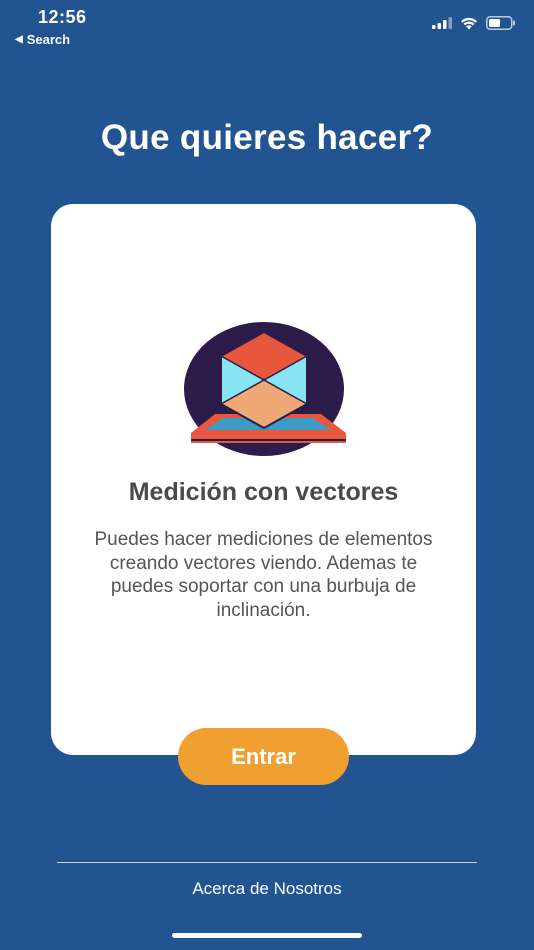 The image size is (534, 950). What do you see at coordinates (48, 39) in the screenshot?
I see `back-label: Search` at bounding box center [48, 39].